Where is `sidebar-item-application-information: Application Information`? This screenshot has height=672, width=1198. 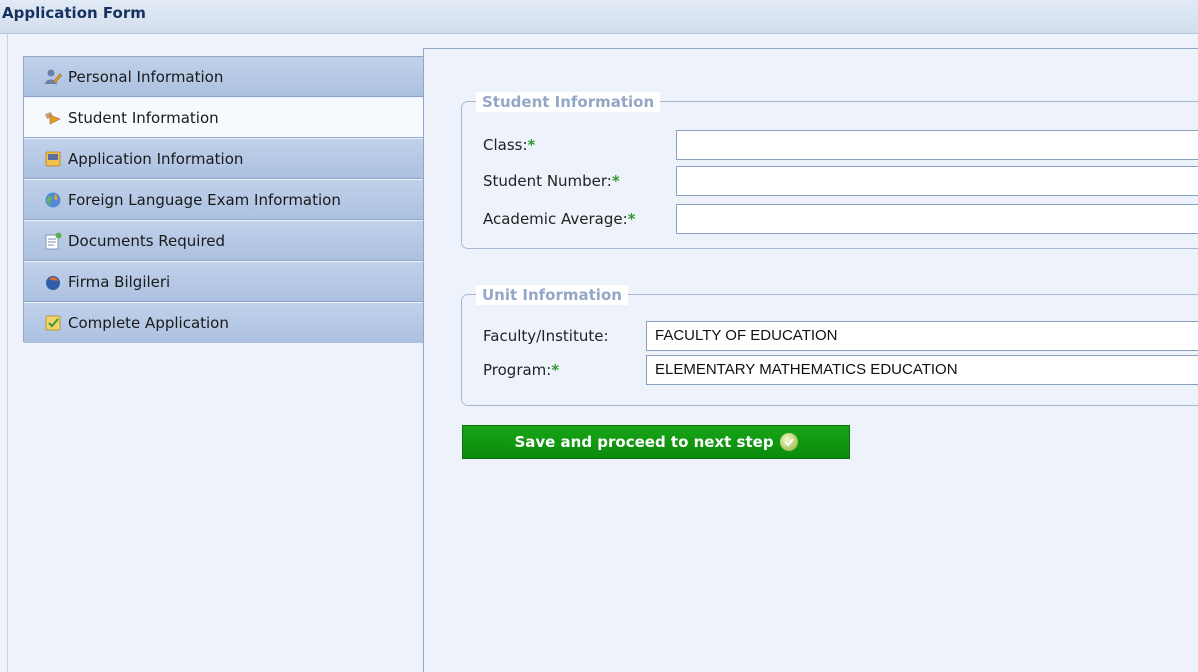
sidebar-item-application-information: Application Information is located at coordinates (224, 159).